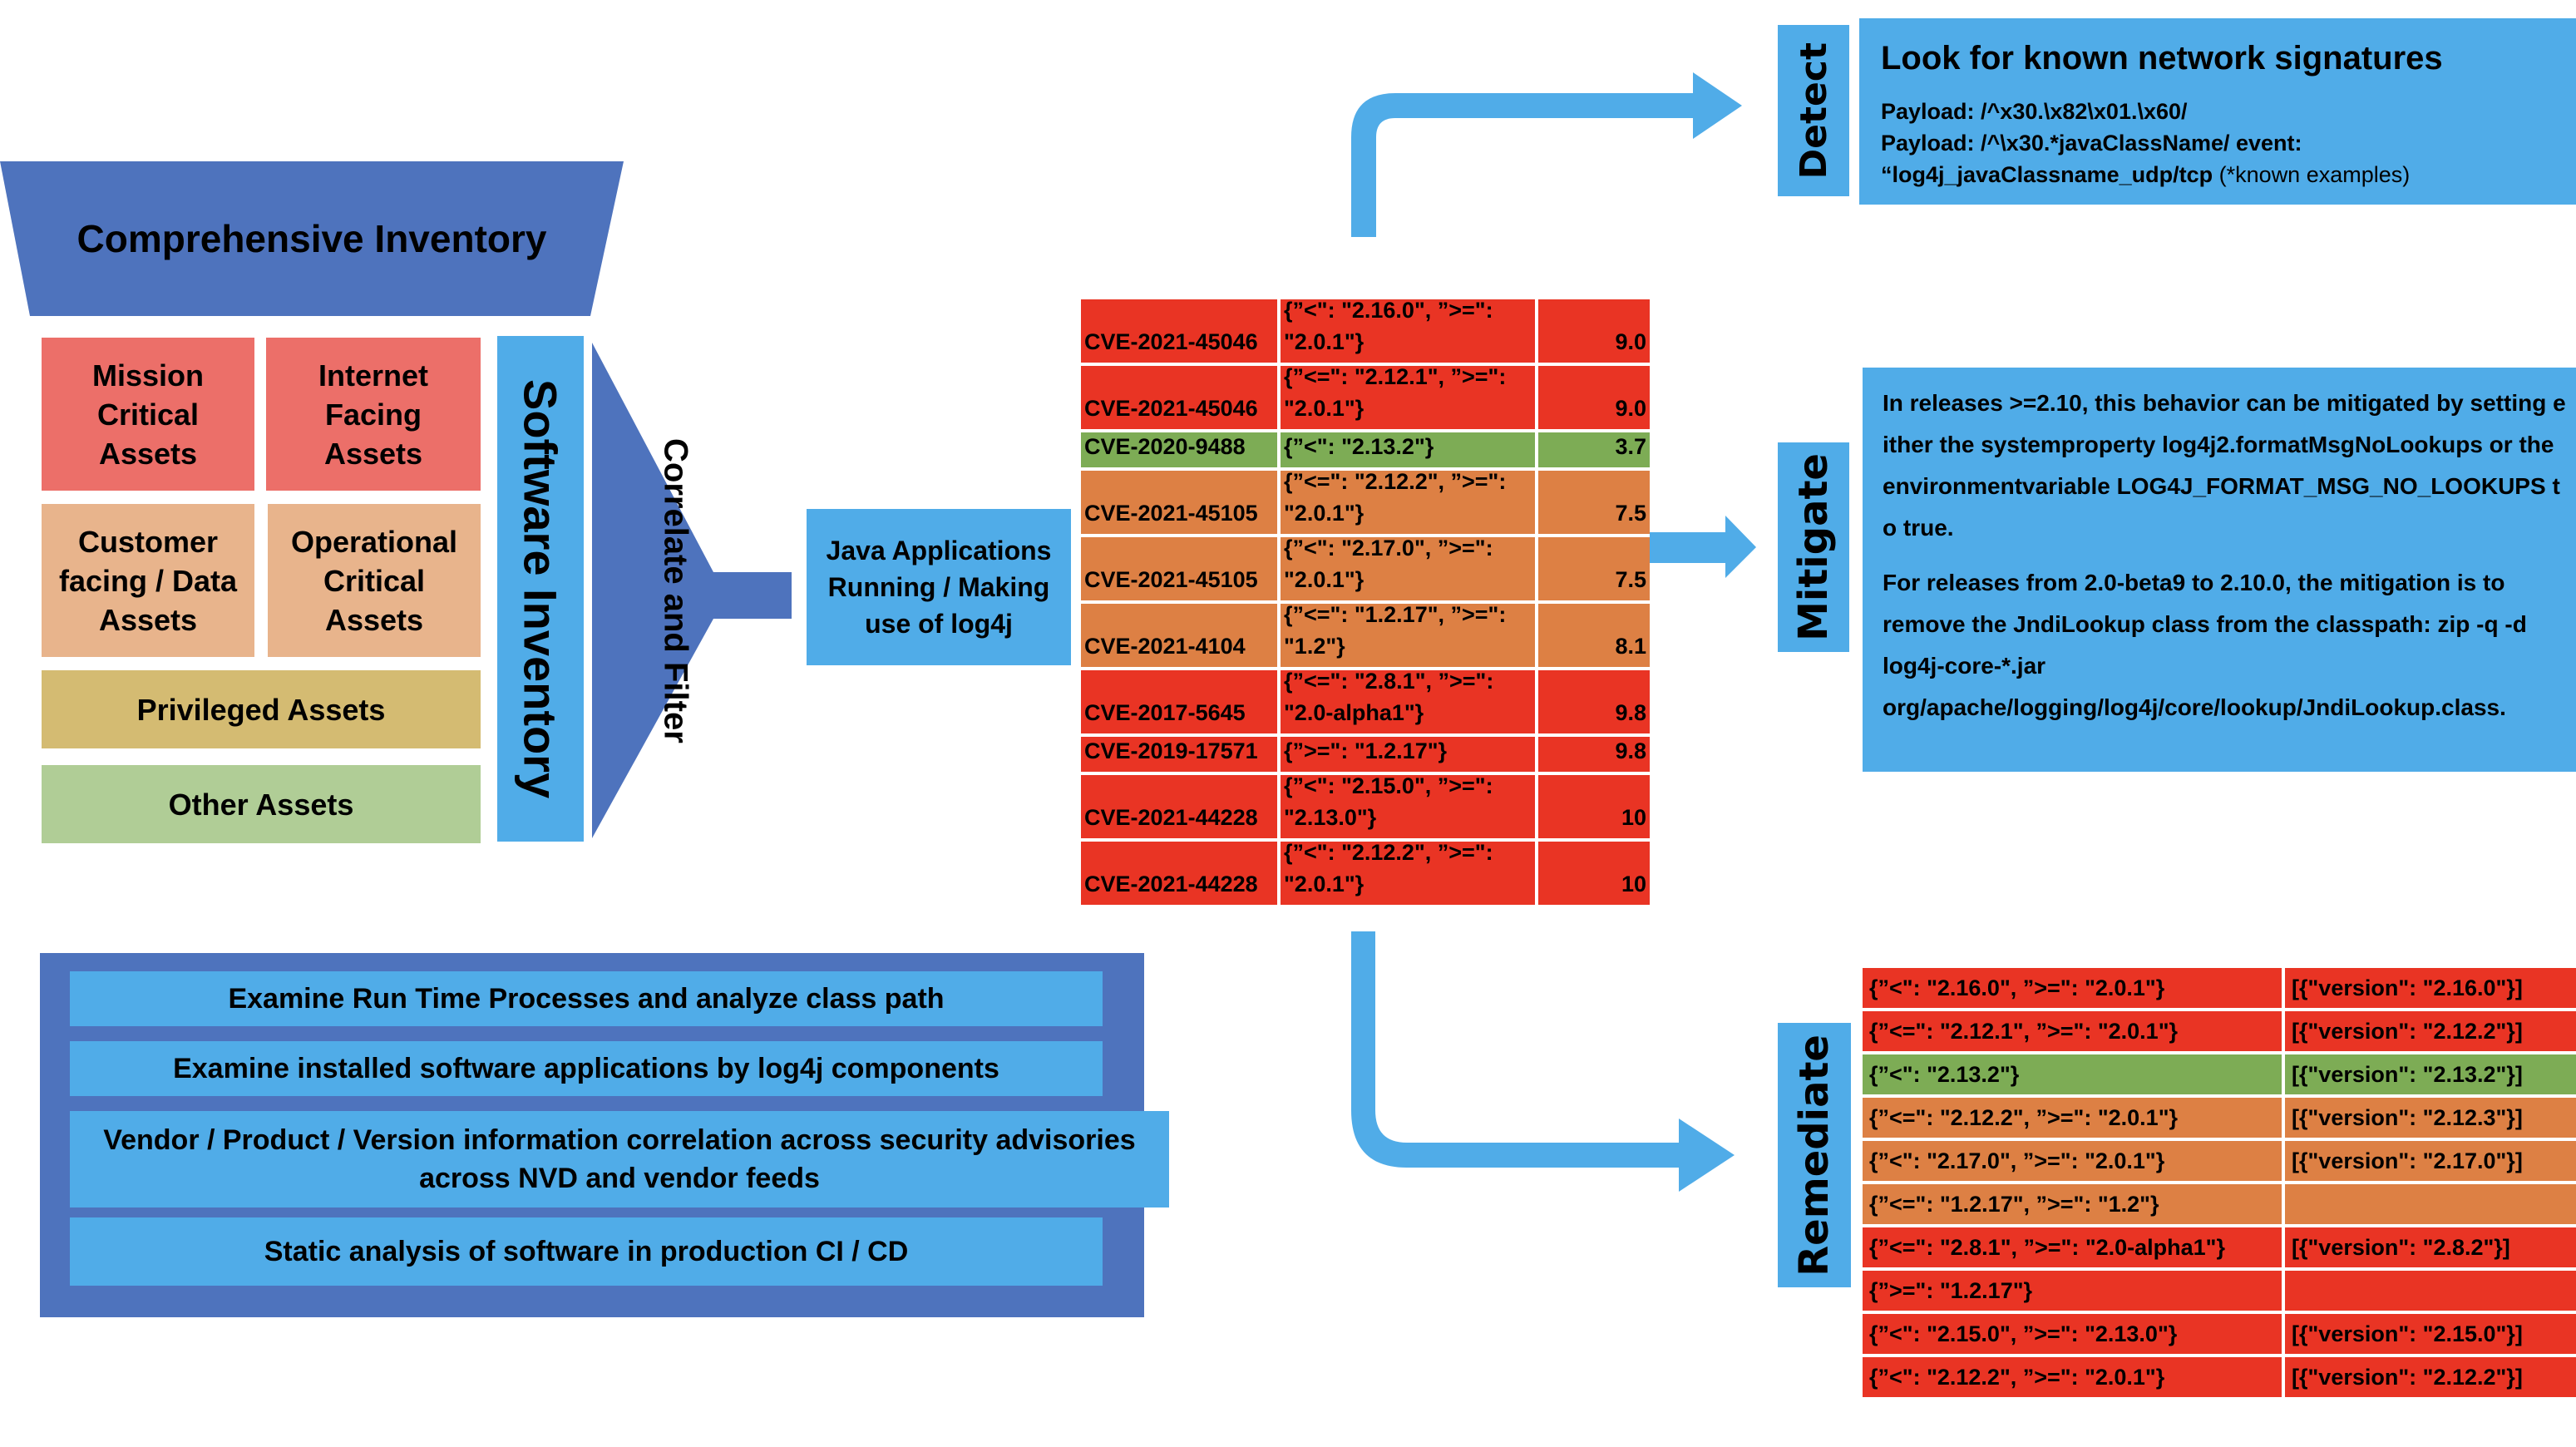  I want to click on detect-heading: Look for known network signatures, so click(2162, 59).